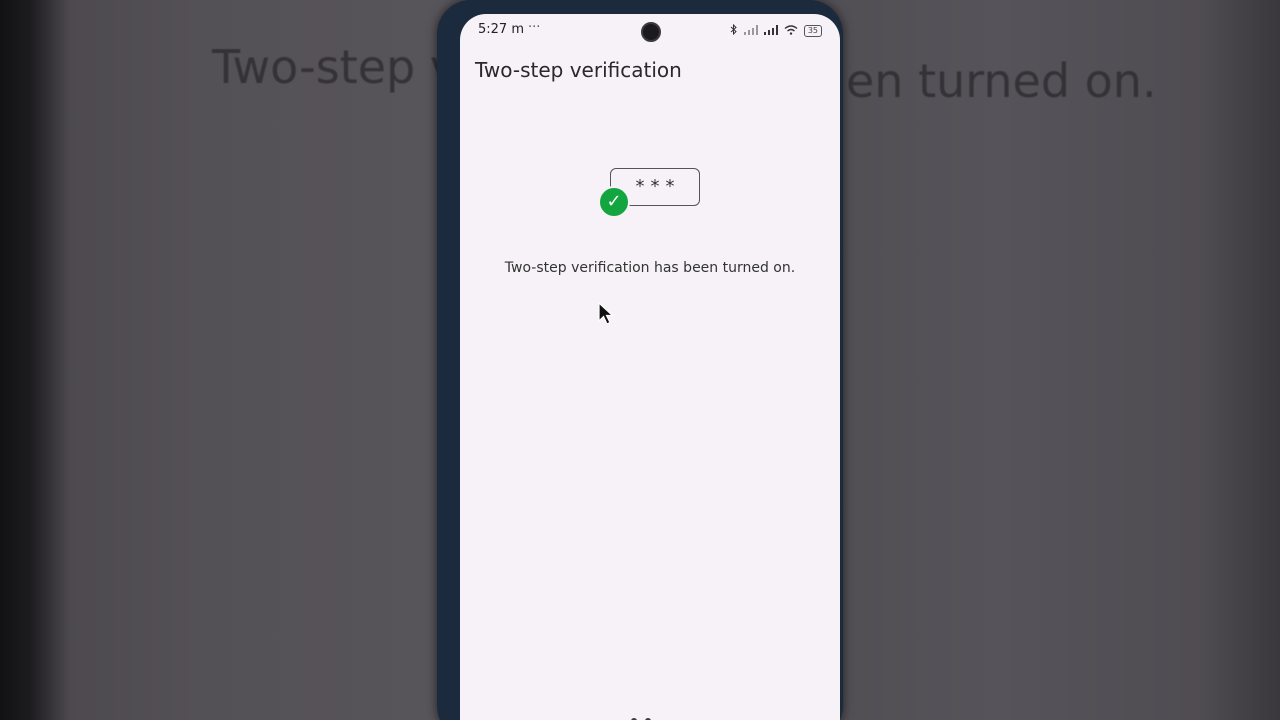 The width and height of the screenshot is (1280, 720). What do you see at coordinates (606, 313) in the screenshot?
I see `mouse-cursor-icon` at bounding box center [606, 313].